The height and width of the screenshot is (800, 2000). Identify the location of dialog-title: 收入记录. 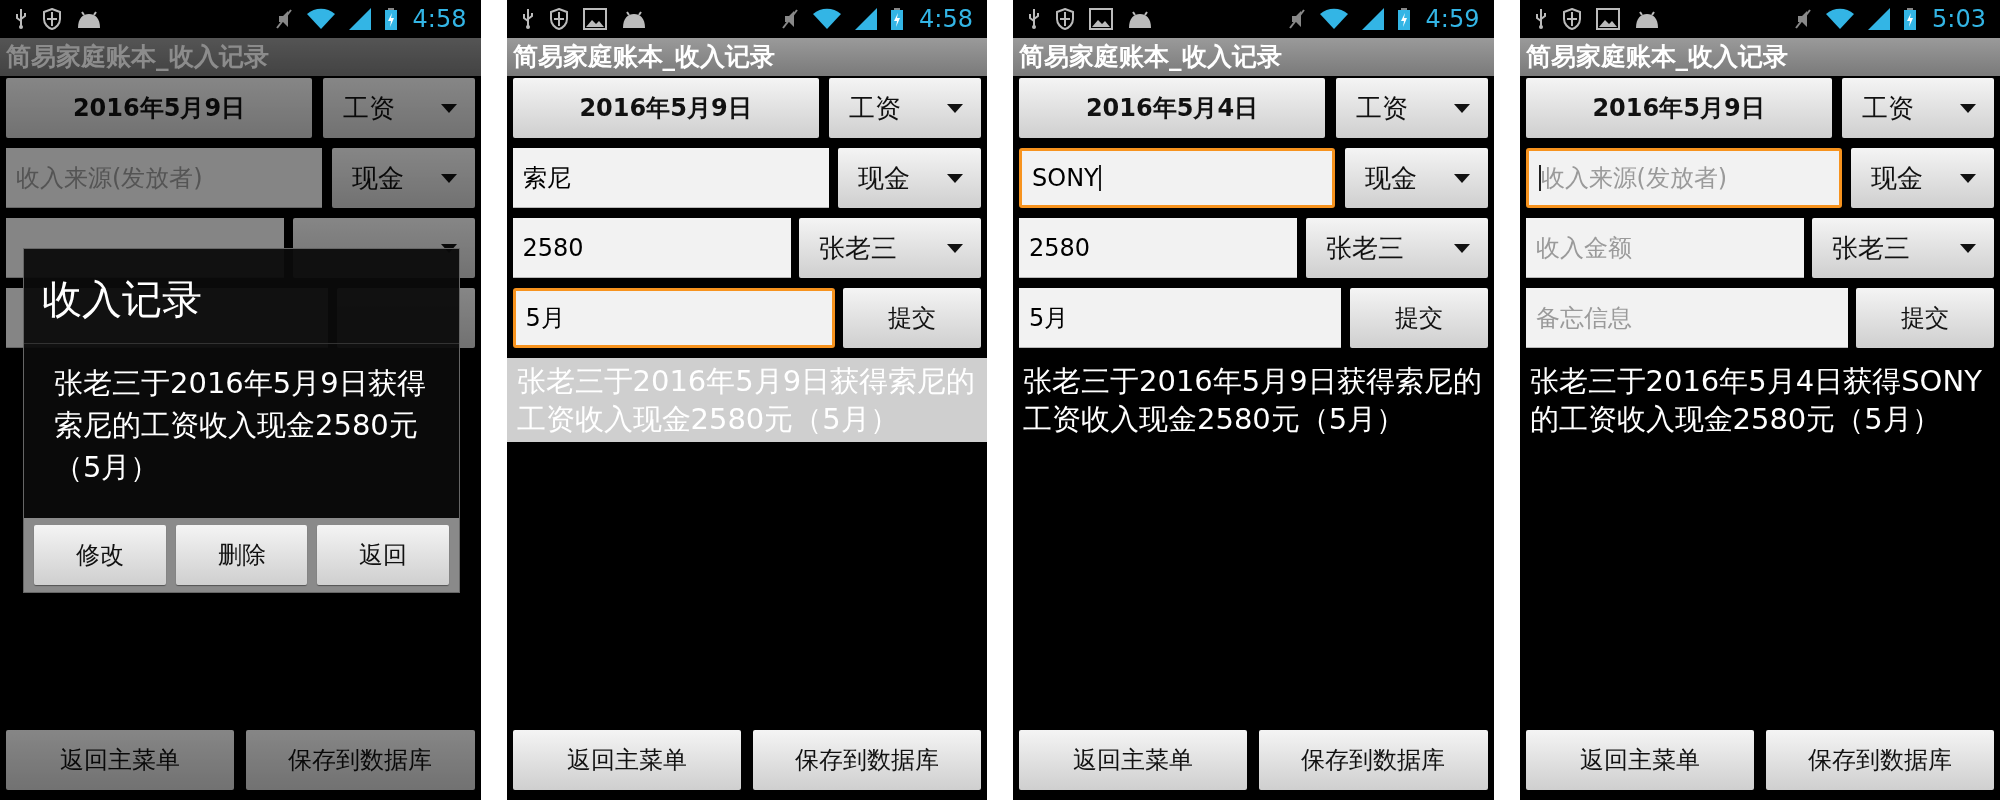
(241, 296).